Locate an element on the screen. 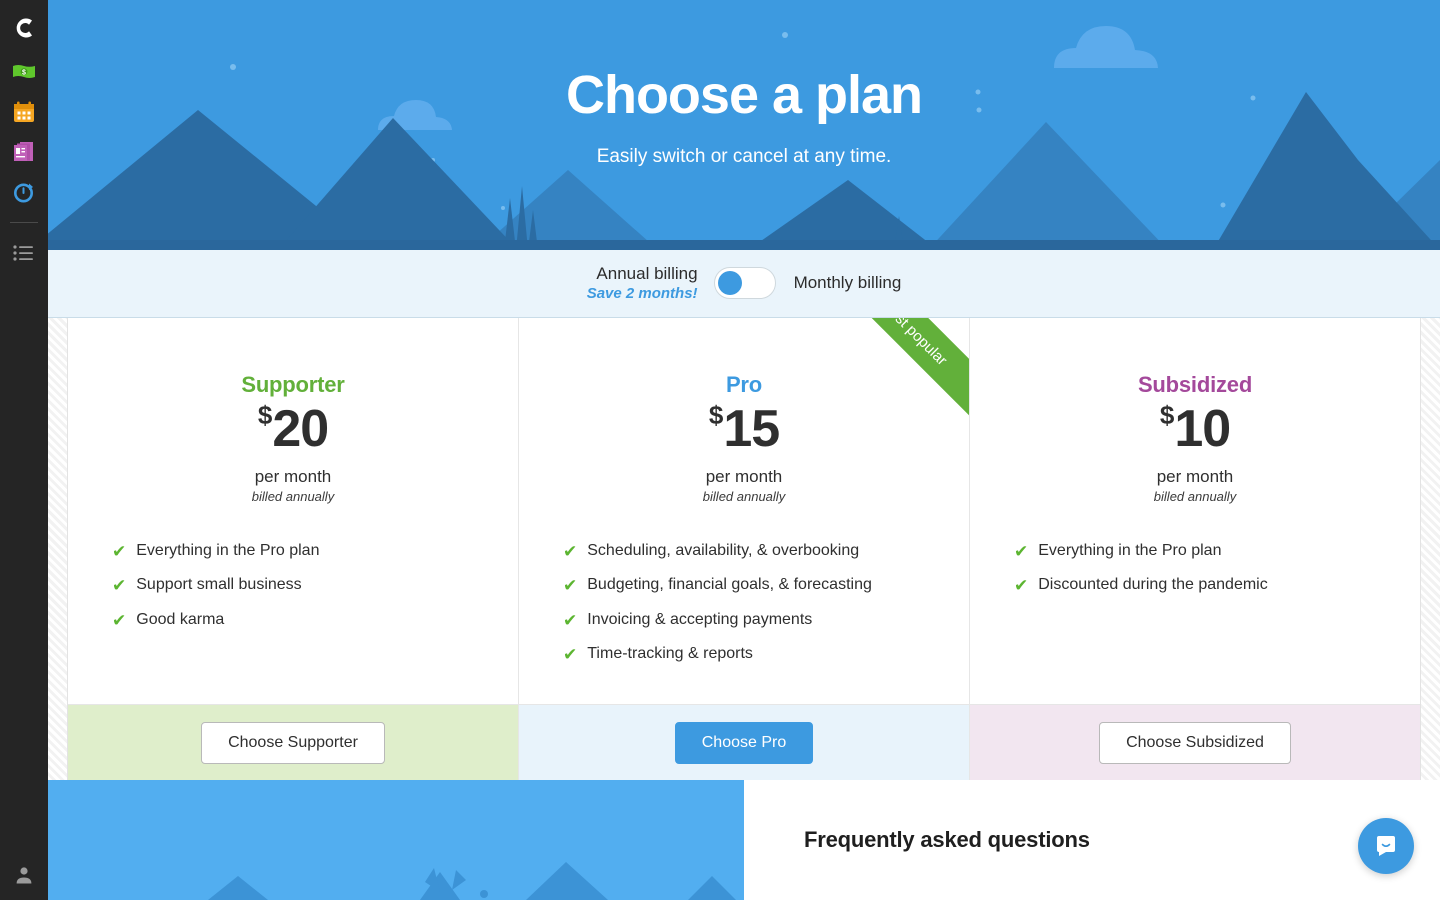 This screenshot has height=900, width=1440. annual-billing-label-group: Annual billing Save 2 months! is located at coordinates (642, 283).